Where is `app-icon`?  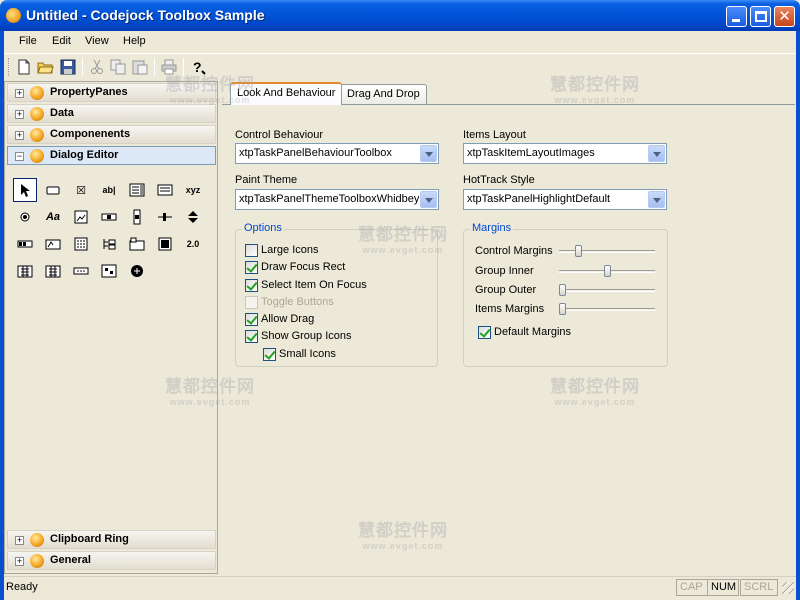 app-icon is located at coordinates (13, 15).